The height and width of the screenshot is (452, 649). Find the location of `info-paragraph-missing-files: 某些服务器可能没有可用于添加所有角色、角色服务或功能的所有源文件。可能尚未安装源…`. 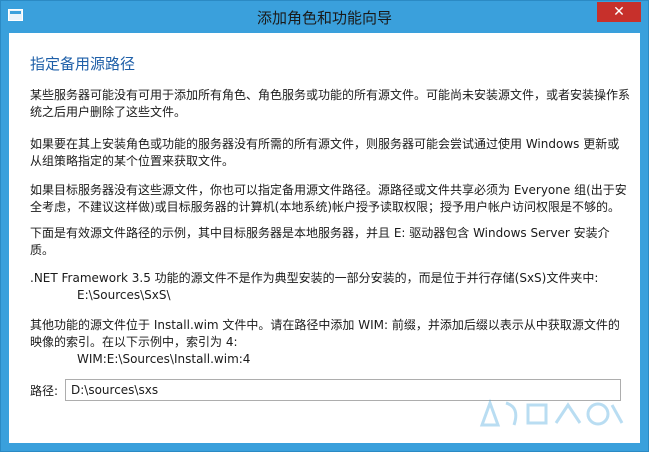

info-paragraph-missing-files: 某些服务器可能没有可用于添加所有角色、角色服务或功能的所有源文件。可能尚未安装源… is located at coordinates (330, 103).